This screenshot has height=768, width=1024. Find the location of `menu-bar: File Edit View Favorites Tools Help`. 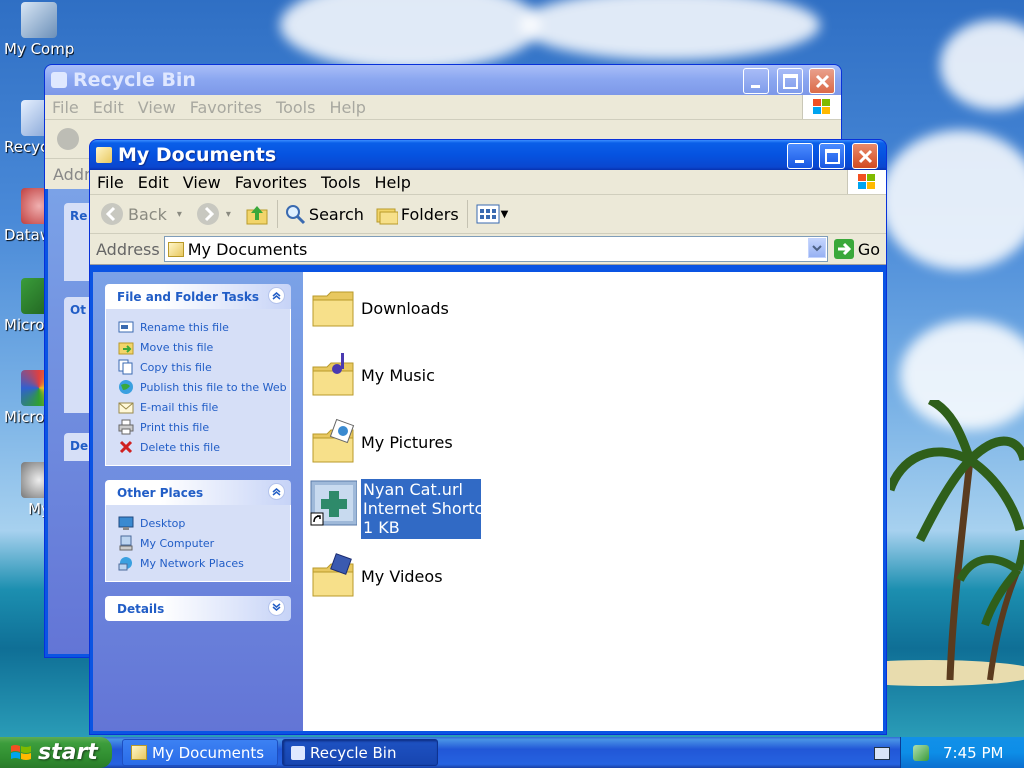

menu-bar: File Edit View Favorites Tools Help is located at coordinates (488, 182).